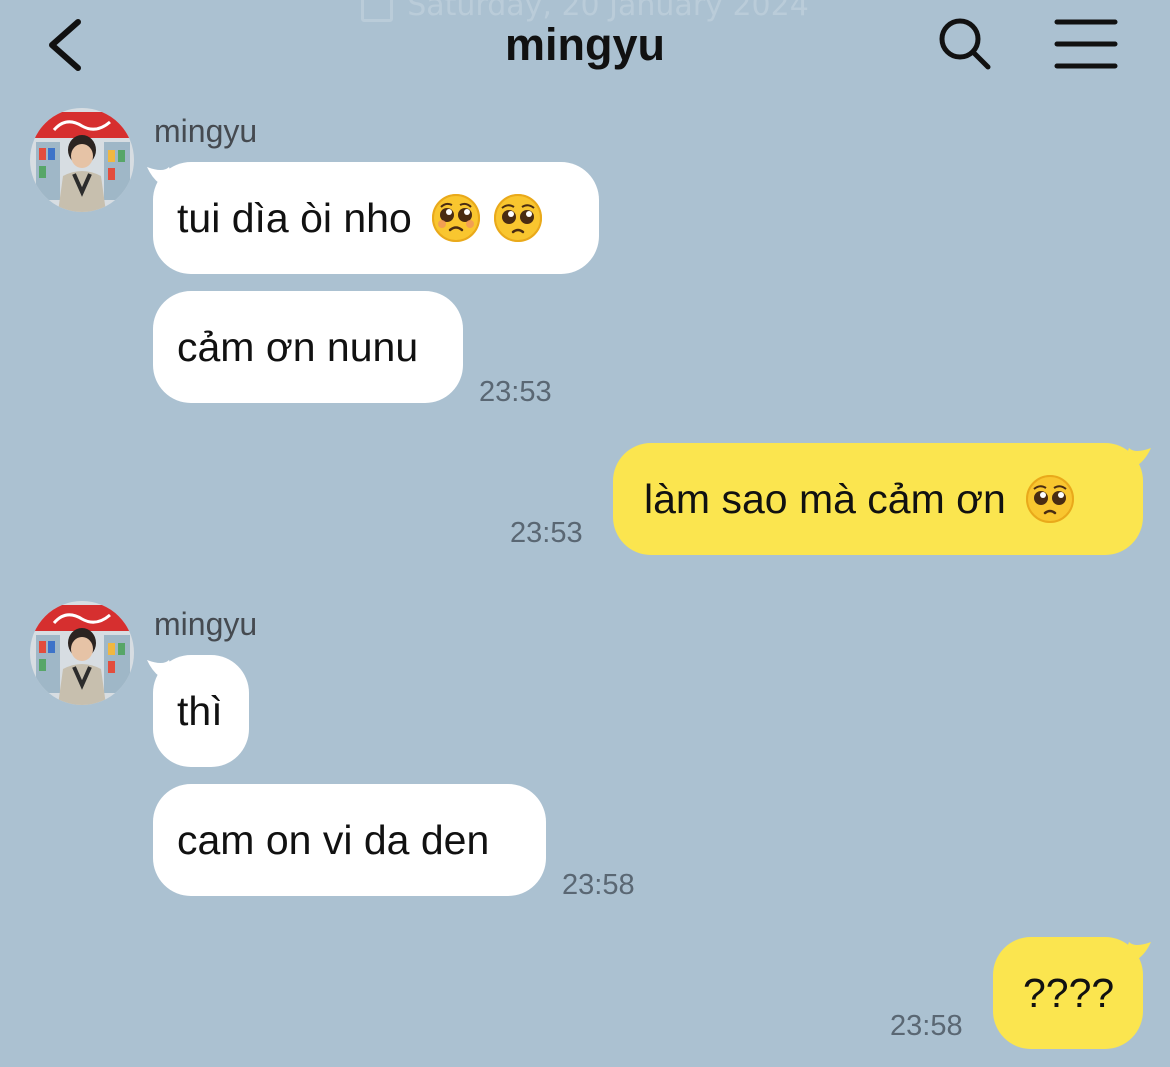 The width and height of the screenshot is (1170, 1067). I want to click on message-bubble: thì, so click(201, 711).